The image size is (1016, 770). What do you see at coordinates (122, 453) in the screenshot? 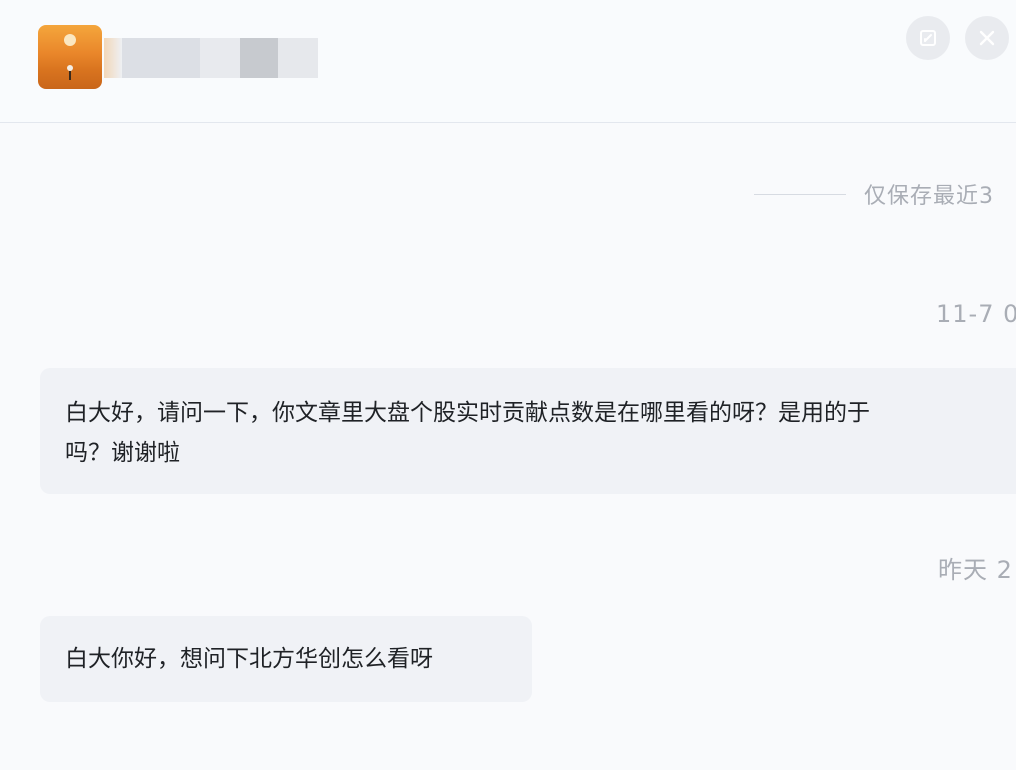
I see `message-text-line: 吗？谢谢啦` at bounding box center [122, 453].